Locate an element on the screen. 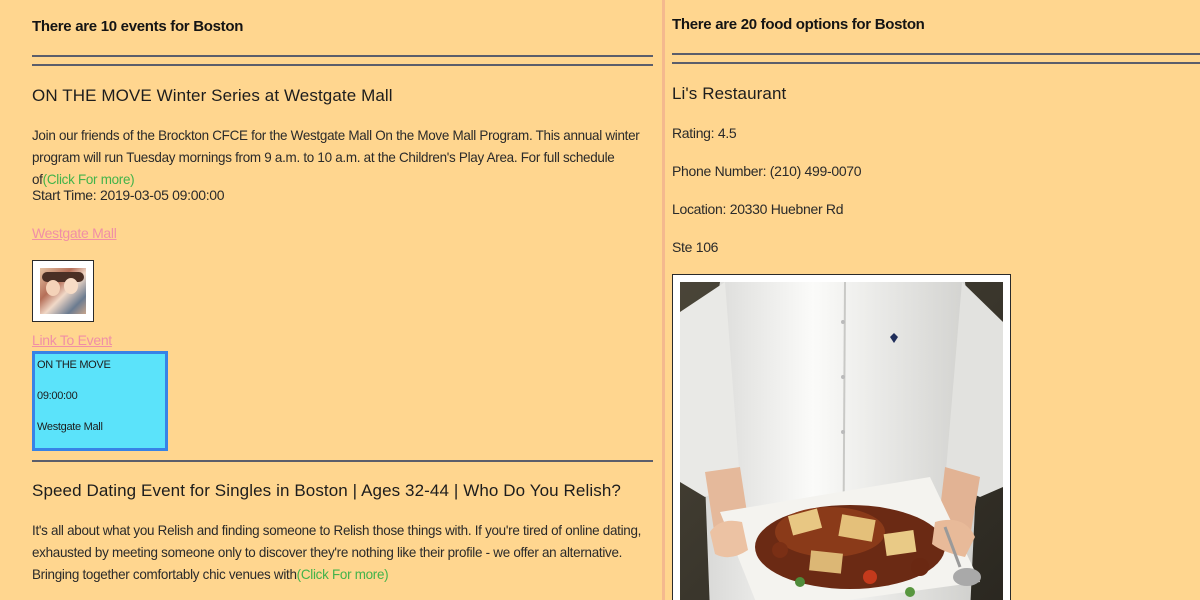 This screenshot has width=1200, height=600. restaurant-location: Location: 20330 Huebner Rd is located at coordinates (758, 209).